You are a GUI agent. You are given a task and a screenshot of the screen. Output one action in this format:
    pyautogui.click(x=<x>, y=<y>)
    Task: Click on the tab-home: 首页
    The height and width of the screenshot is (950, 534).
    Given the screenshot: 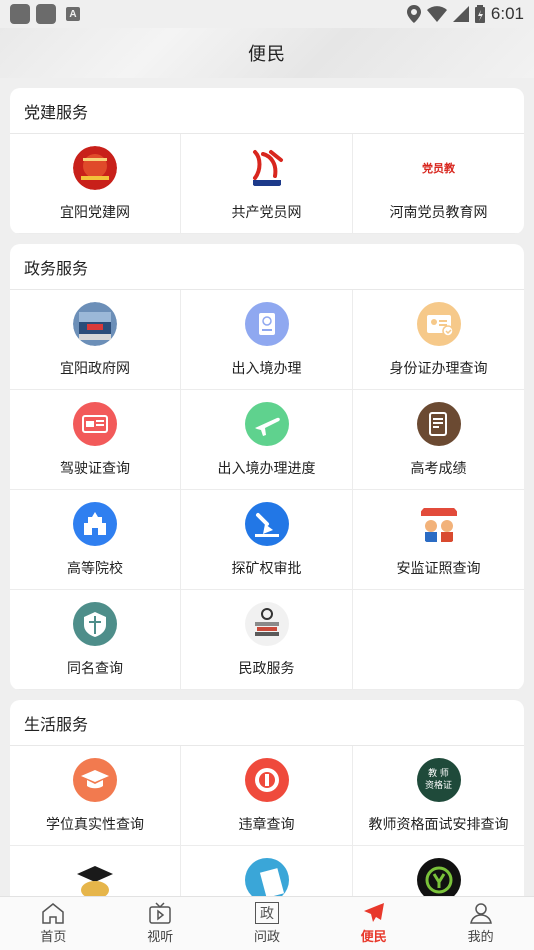 What is the action you would take?
    pyautogui.click(x=53, y=923)
    